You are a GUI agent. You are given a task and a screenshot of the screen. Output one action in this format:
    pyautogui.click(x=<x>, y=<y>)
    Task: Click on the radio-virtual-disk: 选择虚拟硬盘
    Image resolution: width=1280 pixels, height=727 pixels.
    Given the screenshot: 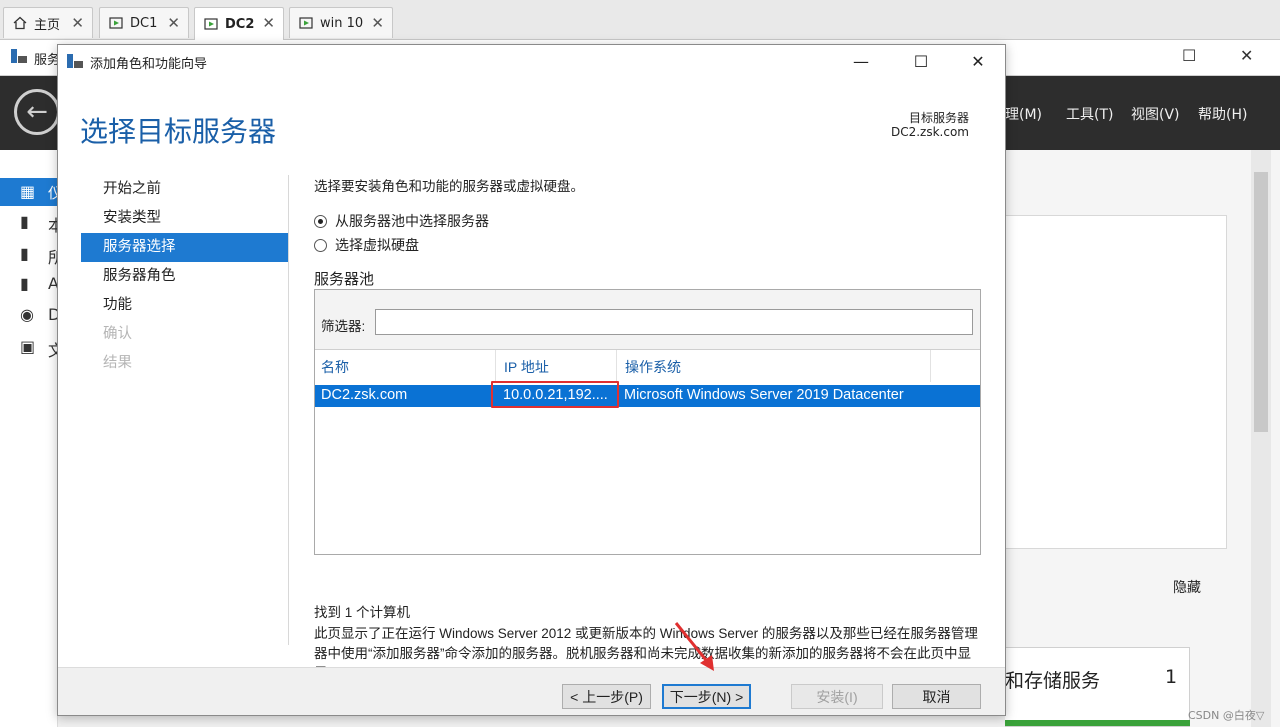 What is the action you would take?
    pyautogui.click(x=366, y=245)
    